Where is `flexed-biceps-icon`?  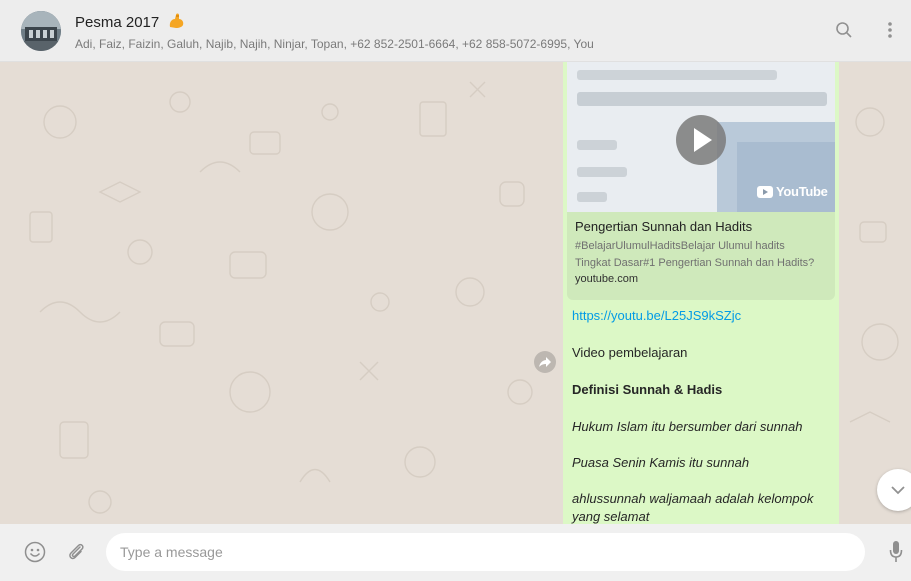 flexed-biceps-icon is located at coordinates (176, 22).